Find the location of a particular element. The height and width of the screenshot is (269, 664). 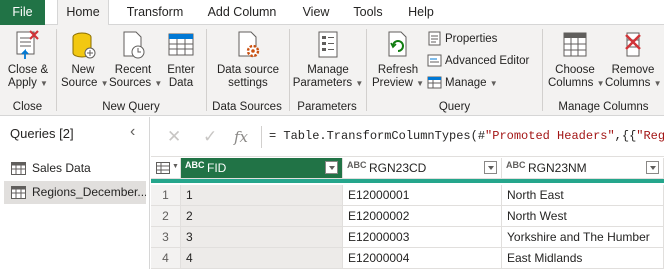

table-row: 1 1 E12000001 North East is located at coordinates (407, 195).